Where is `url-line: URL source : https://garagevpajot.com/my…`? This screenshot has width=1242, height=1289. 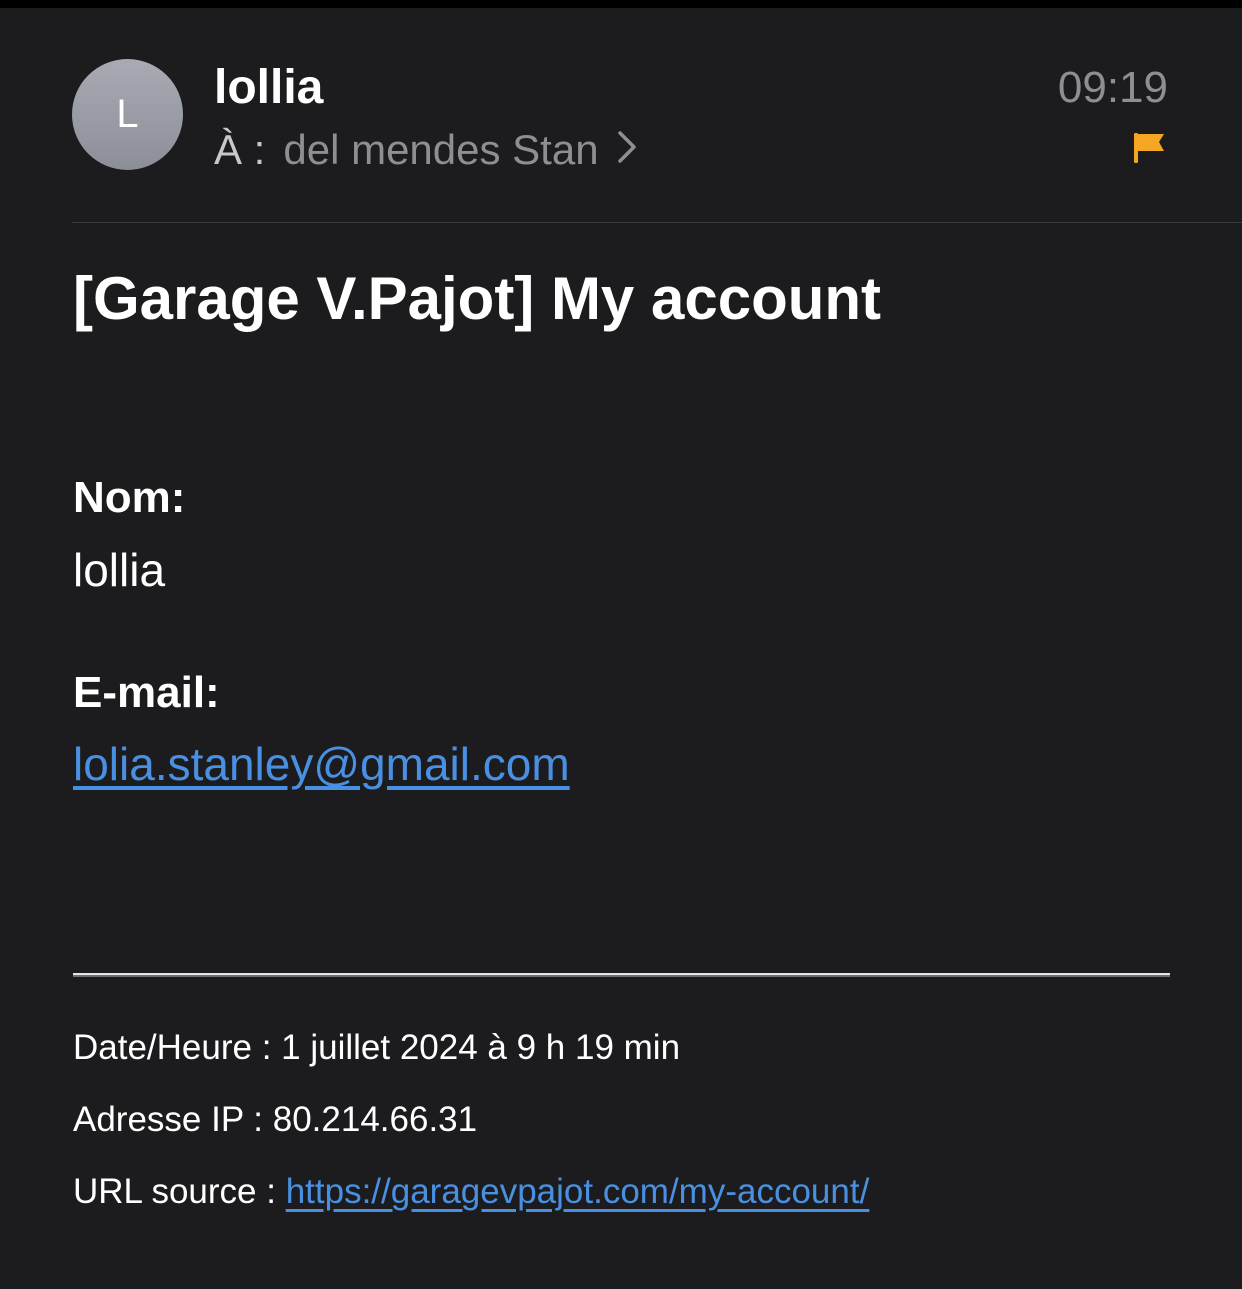
url-line: URL source : https://garagevpajot.com/my… is located at coordinates (471, 1192).